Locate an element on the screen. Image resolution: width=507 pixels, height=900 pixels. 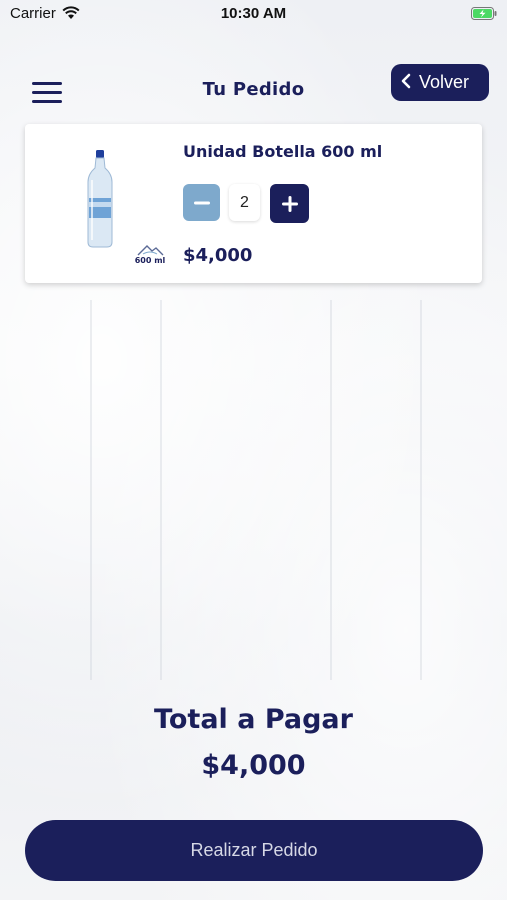
total-value: $4,000 is located at coordinates (253, 765).